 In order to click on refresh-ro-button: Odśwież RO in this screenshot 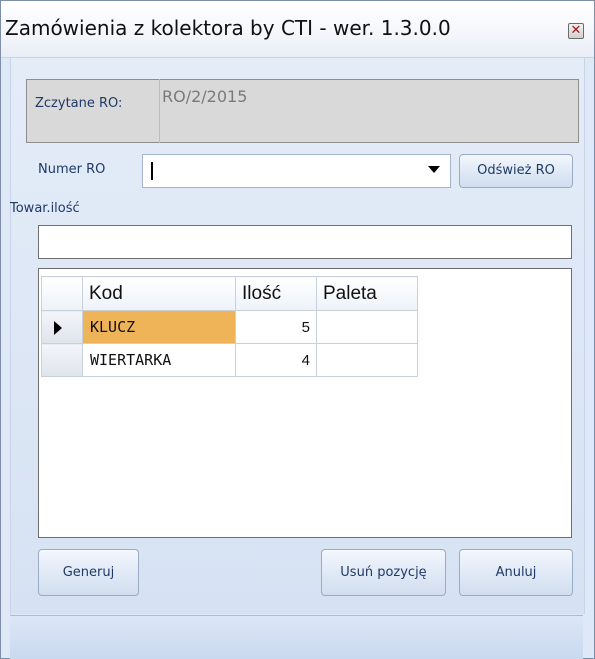, I will do `click(516, 171)`.